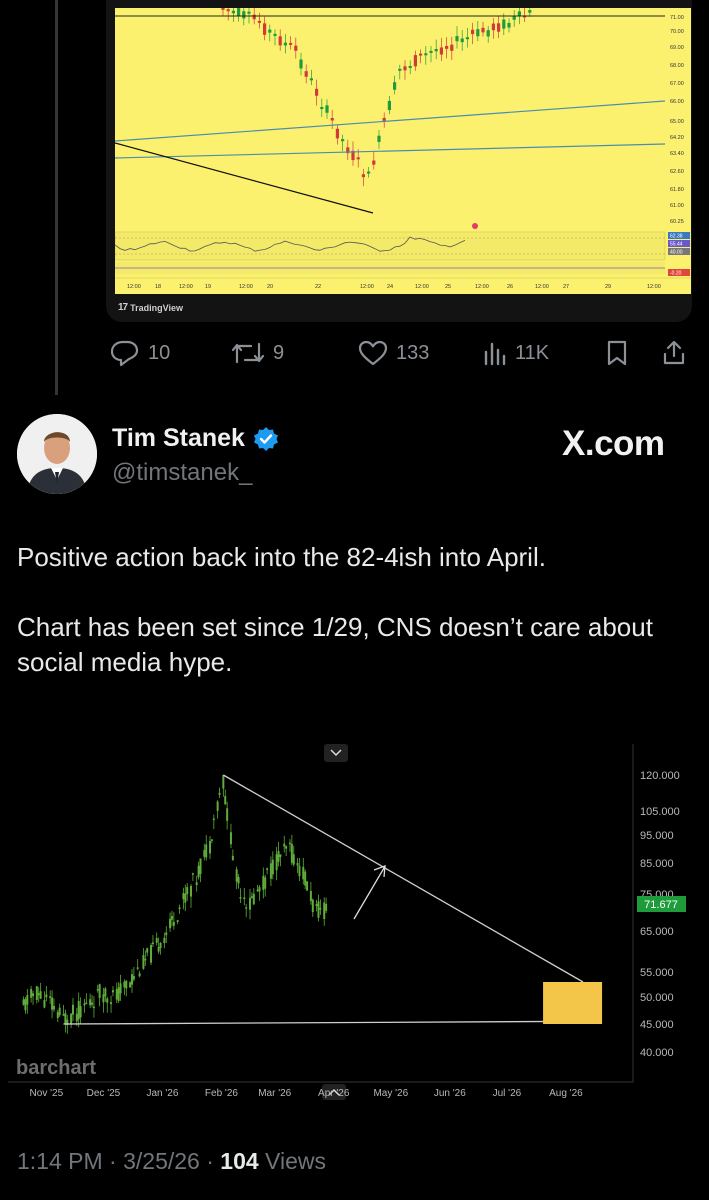 Image resolution: width=709 pixels, height=1200 pixels. Describe the element at coordinates (56, 1068) in the screenshot. I see `barchart-logo: barchart` at that location.